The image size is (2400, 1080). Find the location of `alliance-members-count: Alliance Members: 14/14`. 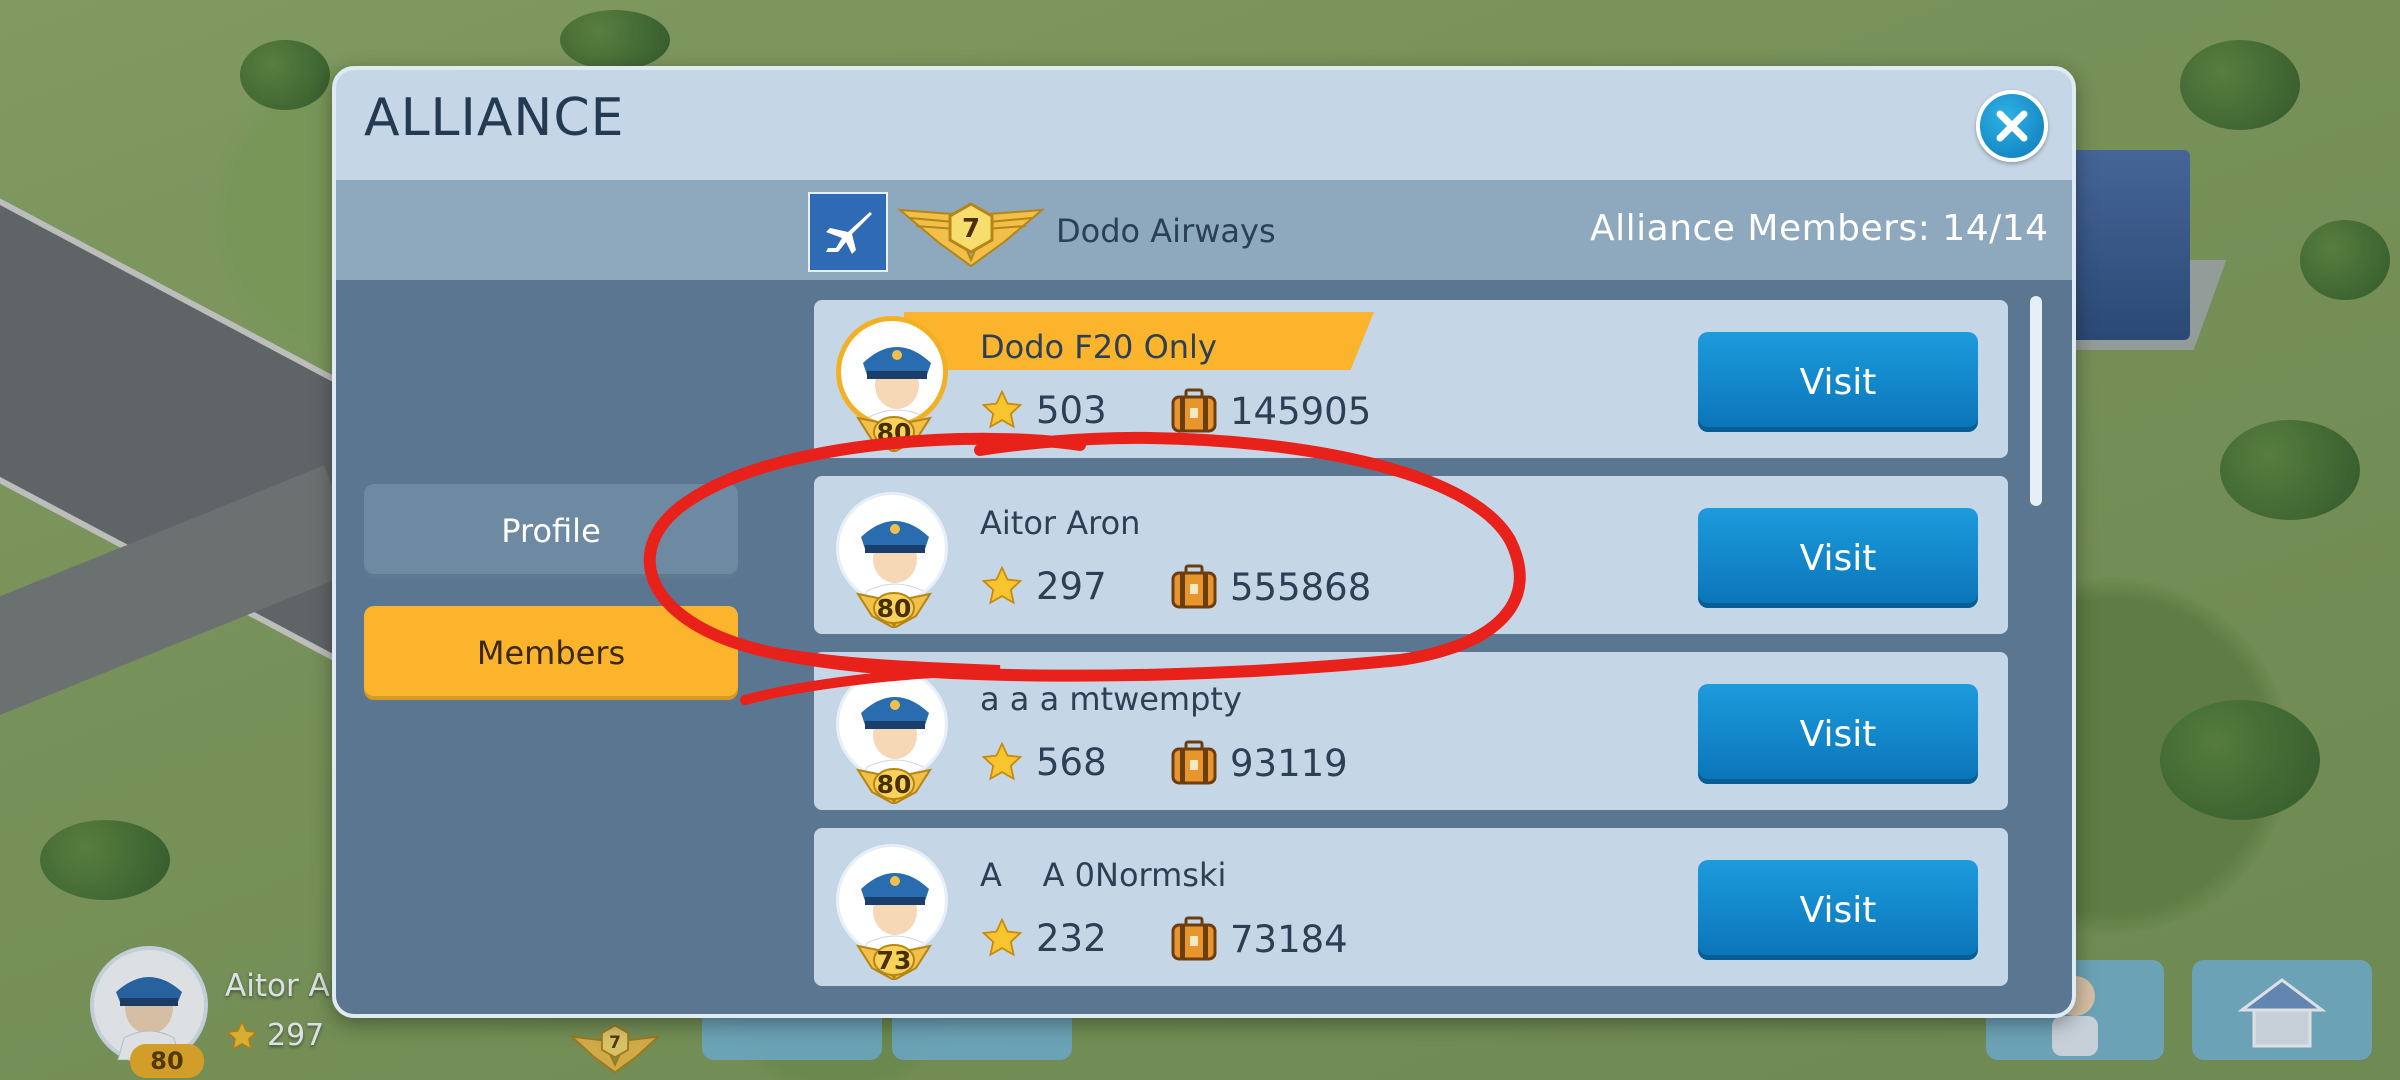

alliance-members-count: Alliance Members: 14/14 is located at coordinates (1819, 228).